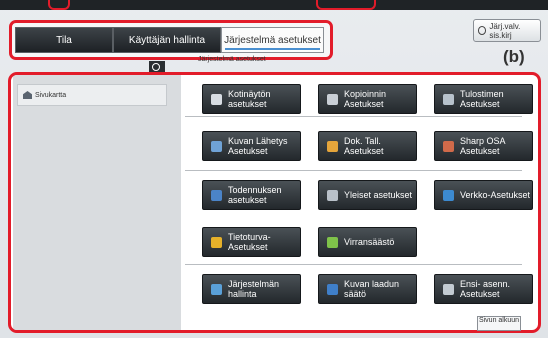  I want to click on button-label: Tietoturva-Asetukset, so click(249, 242).